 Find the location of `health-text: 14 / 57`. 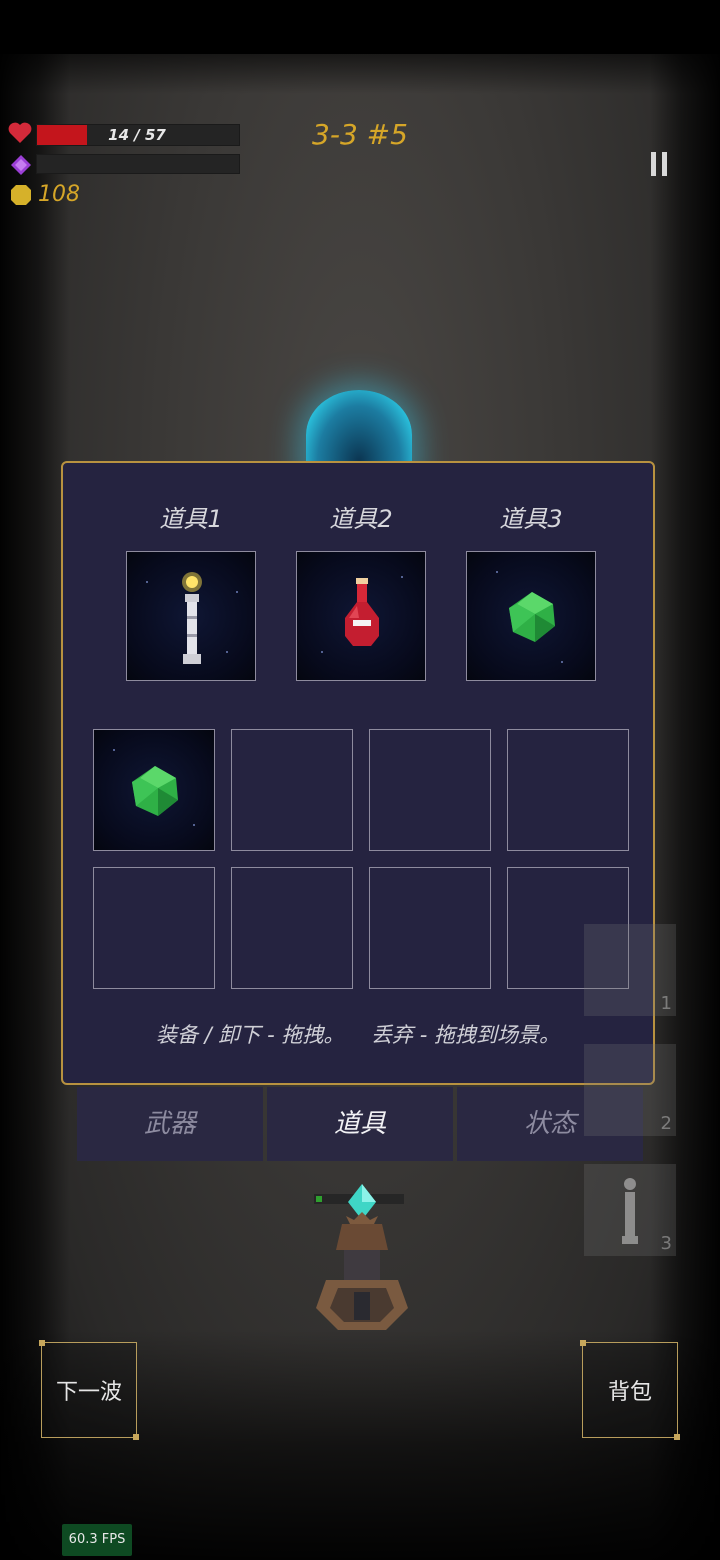

health-text: 14 / 57 is located at coordinates (137, 135).